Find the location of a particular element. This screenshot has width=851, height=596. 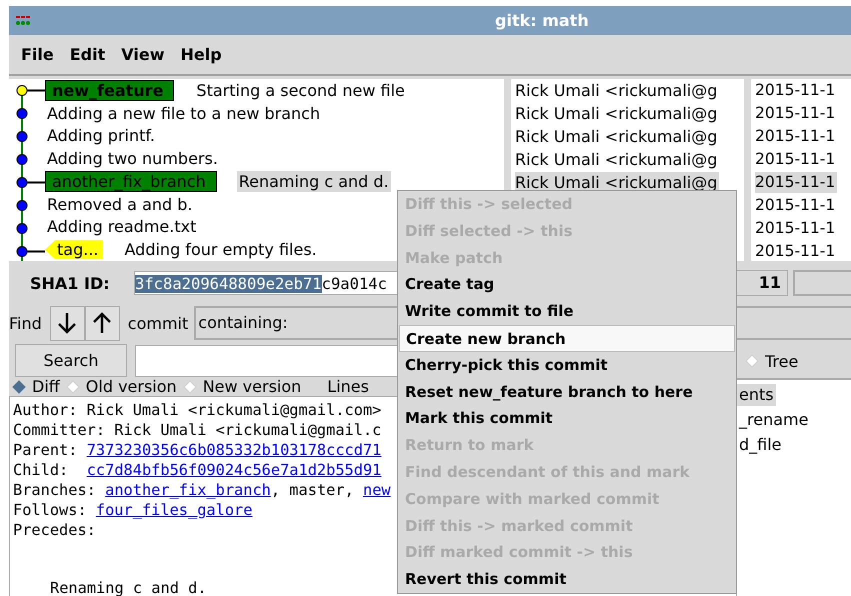

detail-line: Branches: another_fix_branch, master, new is located at coordinates (202, 490).